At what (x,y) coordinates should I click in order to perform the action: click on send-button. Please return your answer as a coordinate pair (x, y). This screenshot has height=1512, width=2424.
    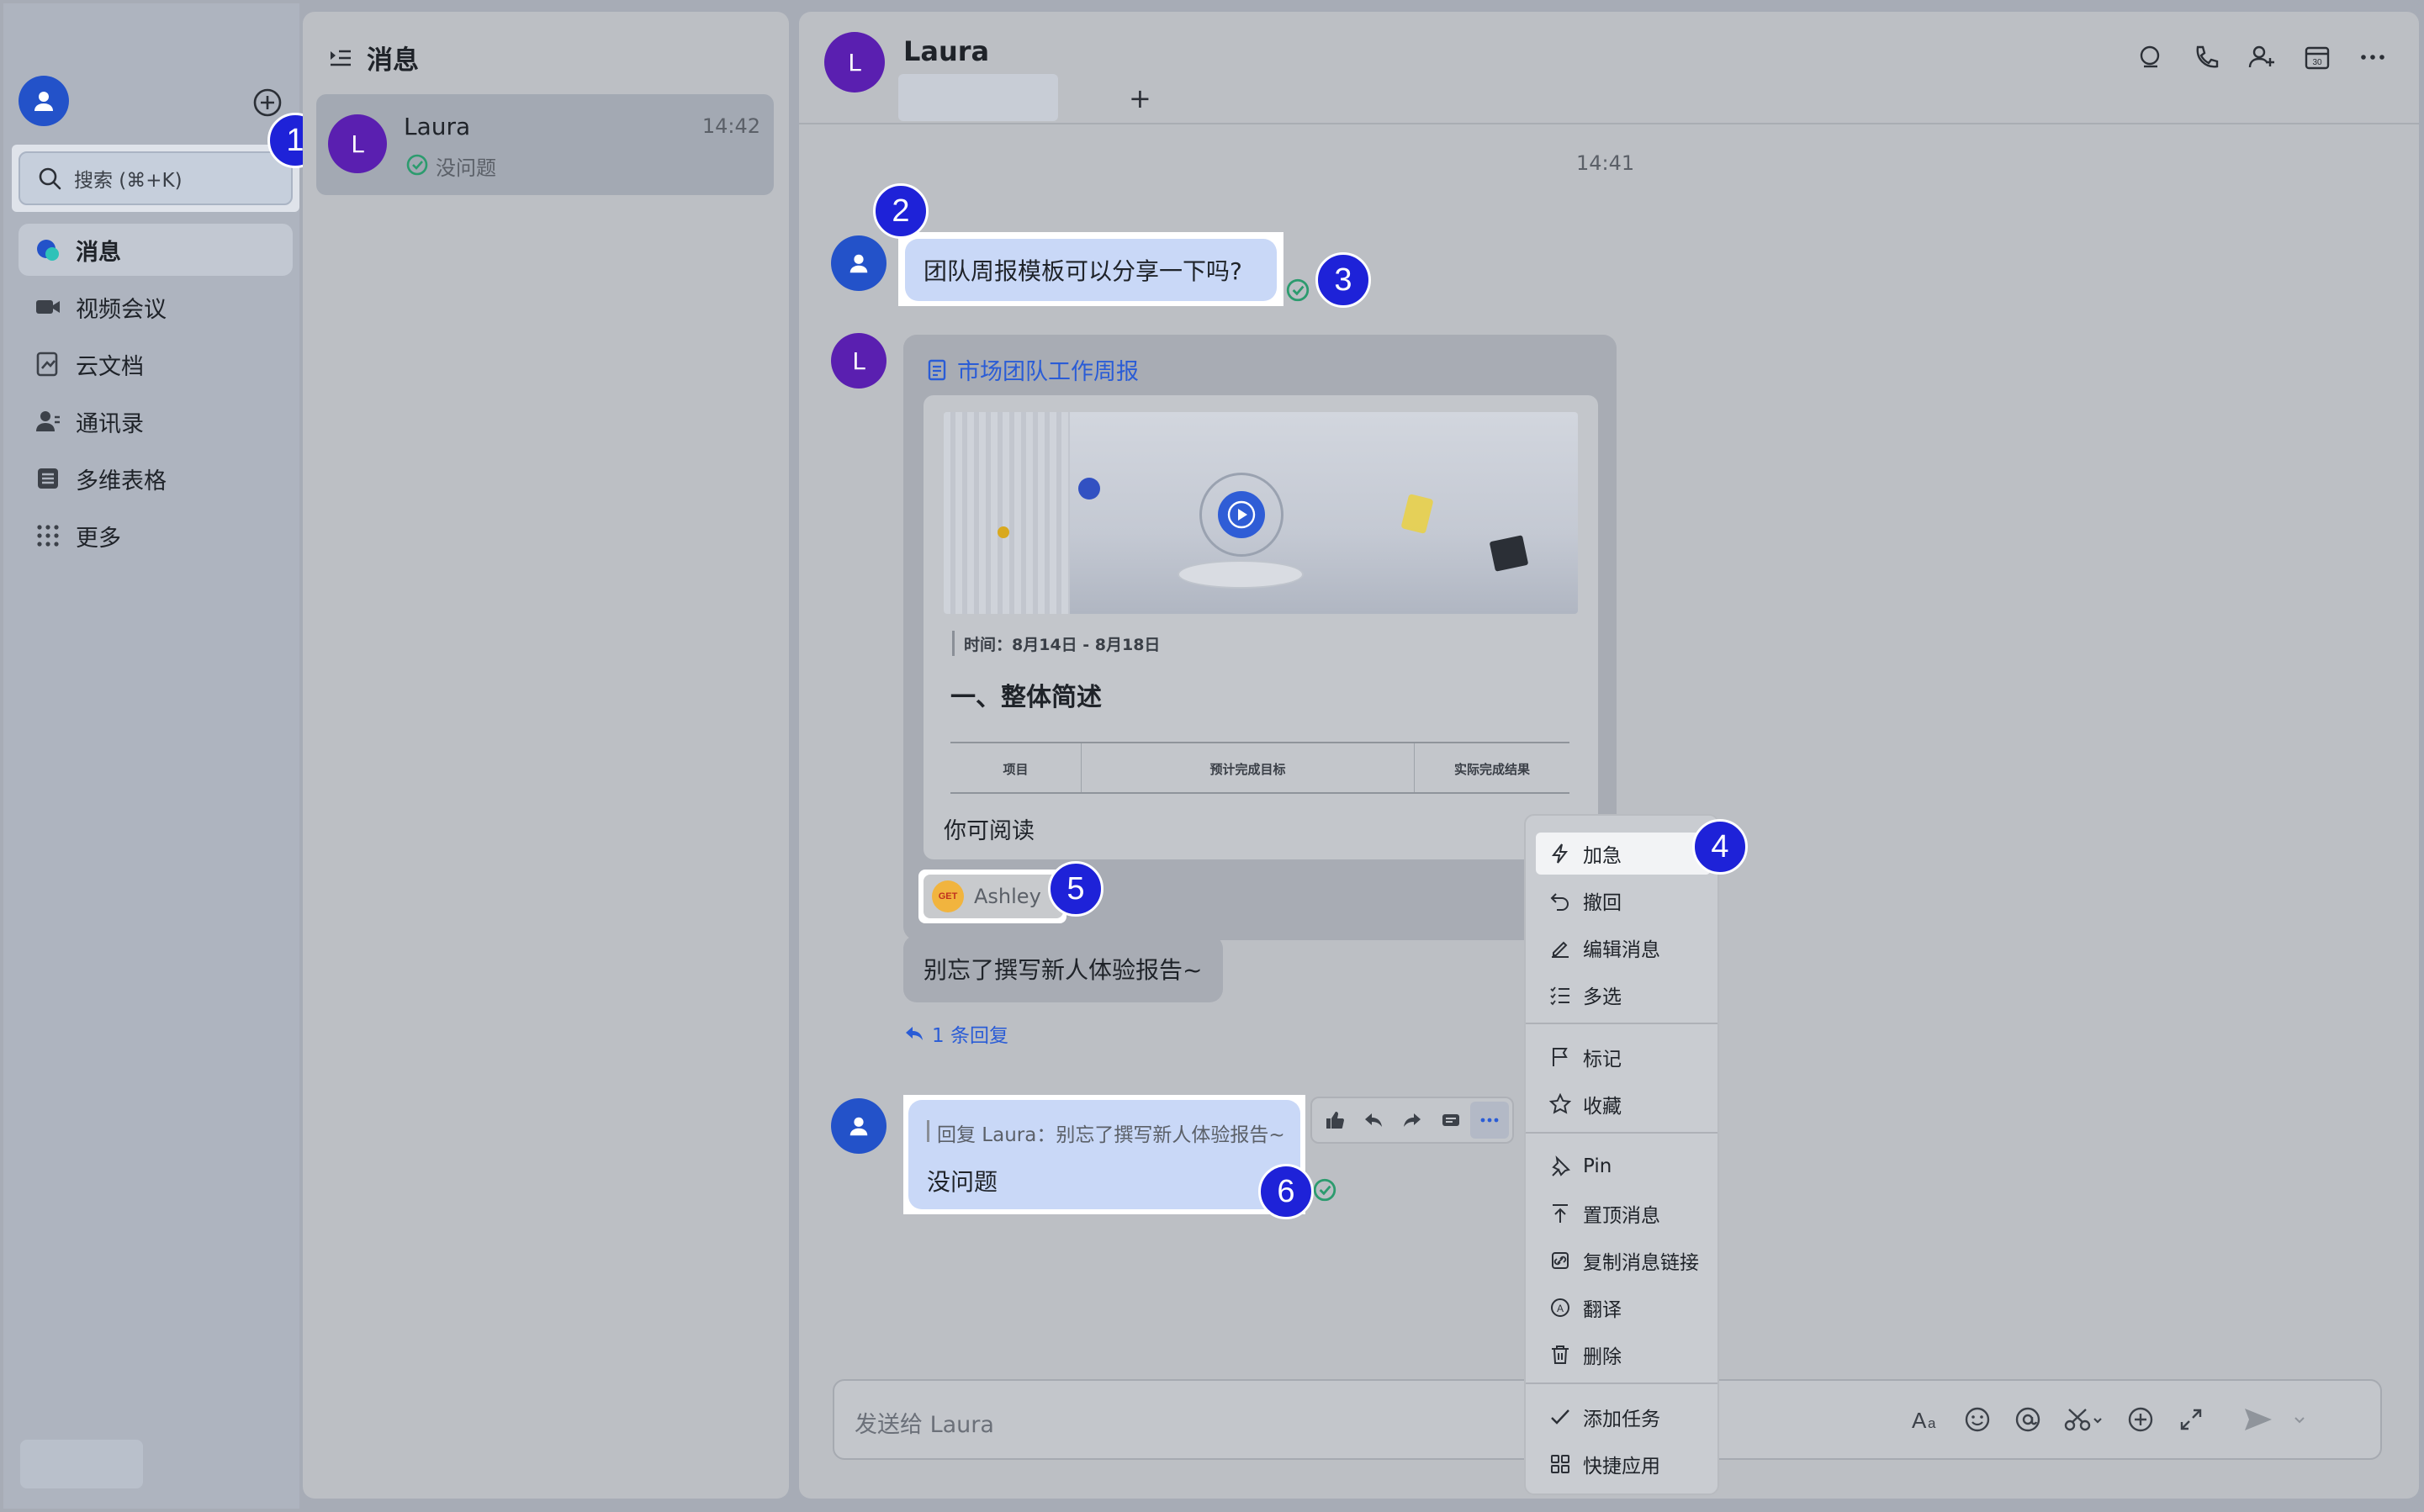
    Looking at the image, I should click on (2258, 1419).